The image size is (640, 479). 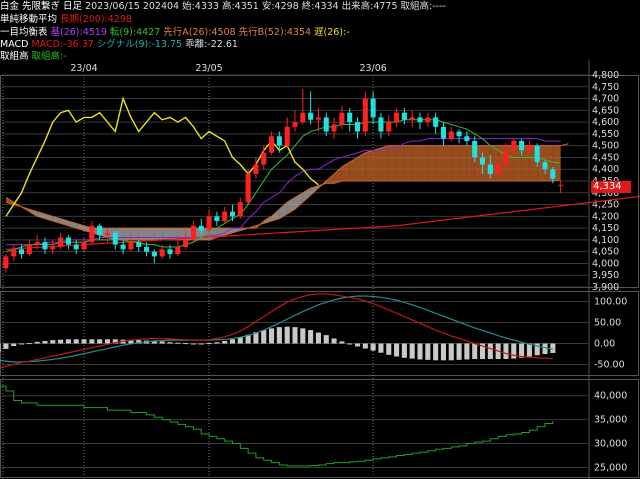 I want to click on header-line-2: 単純移動平均 長期(200):4298, so click(x=67, y=20).